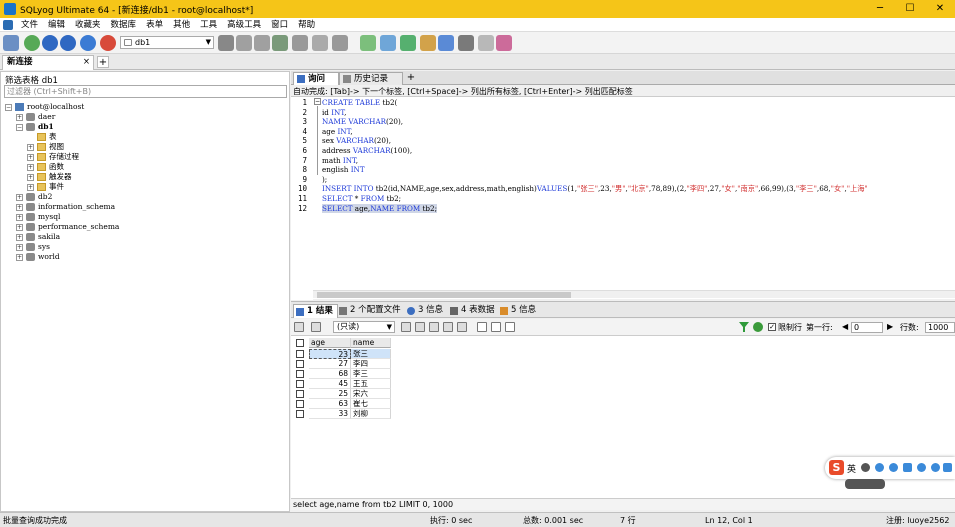 This screenshot has width=955, height=527. I want to click on close-icon: ×, so click(86, 62).